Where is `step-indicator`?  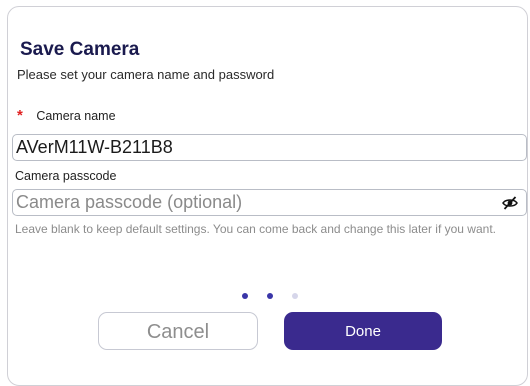 step-indicator is located at coordinates (270, 297).